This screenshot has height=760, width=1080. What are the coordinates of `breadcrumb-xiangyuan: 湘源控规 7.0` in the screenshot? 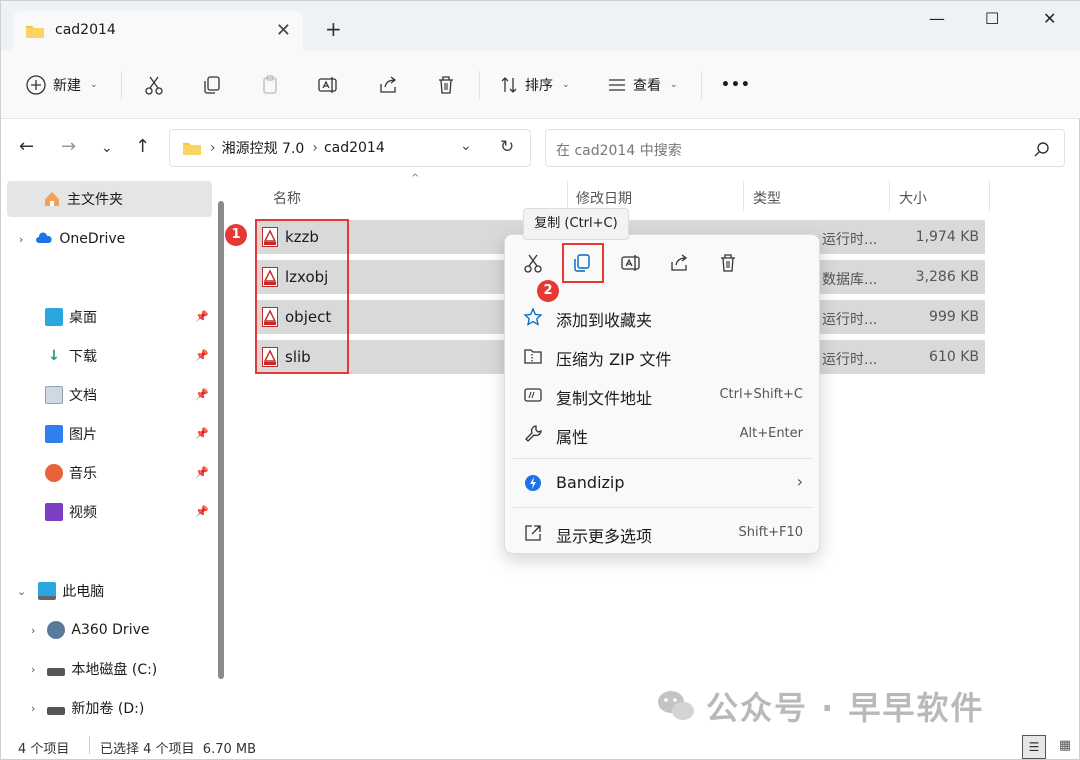 It's located at (263, 148).